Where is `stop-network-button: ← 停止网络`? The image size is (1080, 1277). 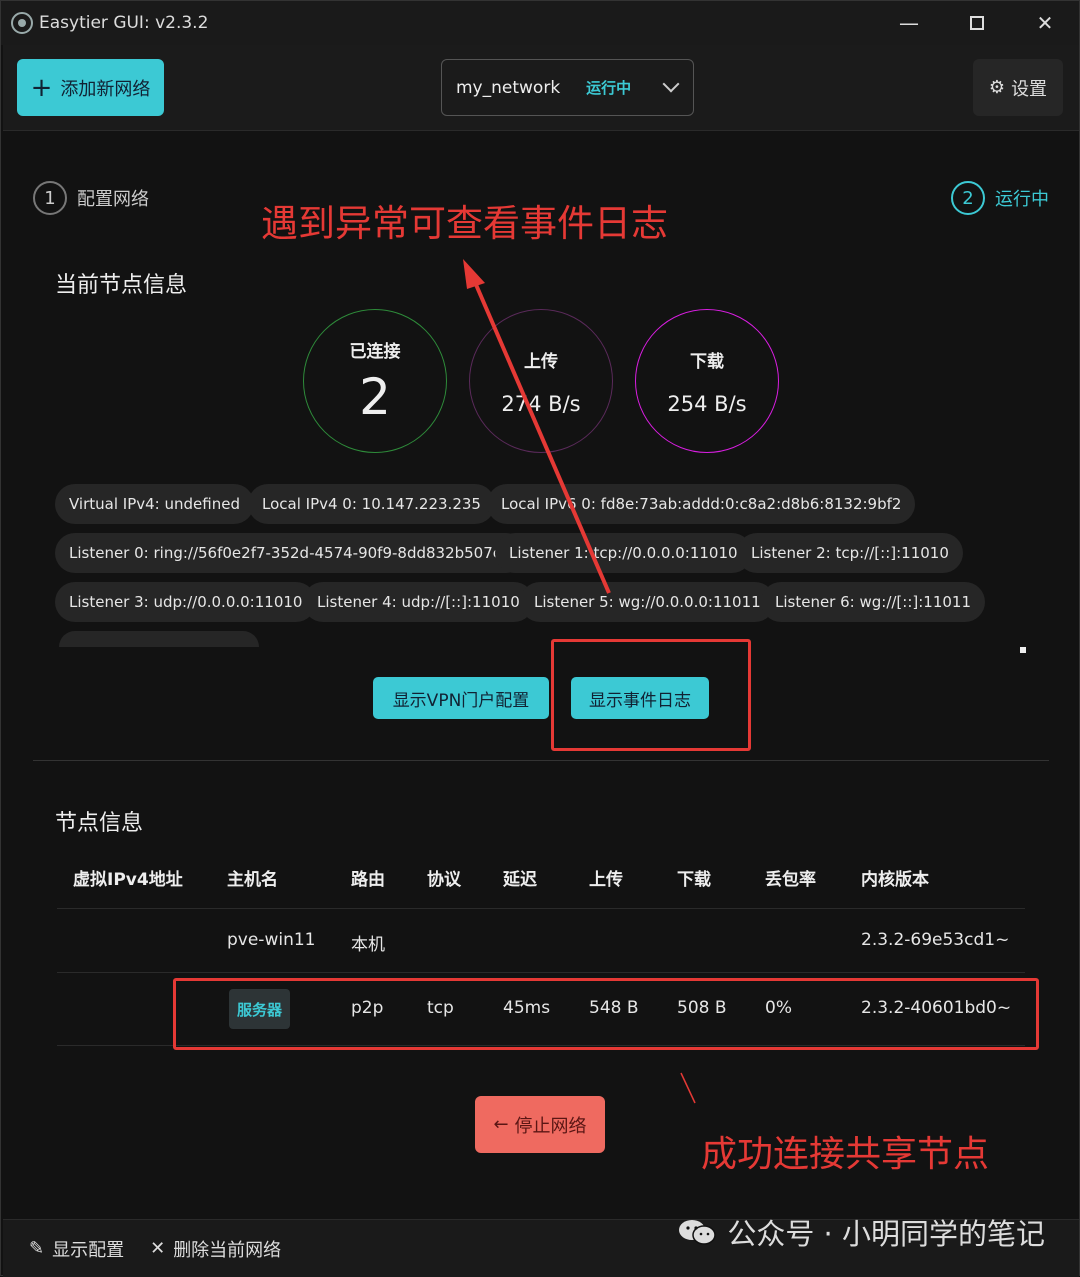 stop-network-button: ← 停止网络 is located at coordinates (540, 1124).